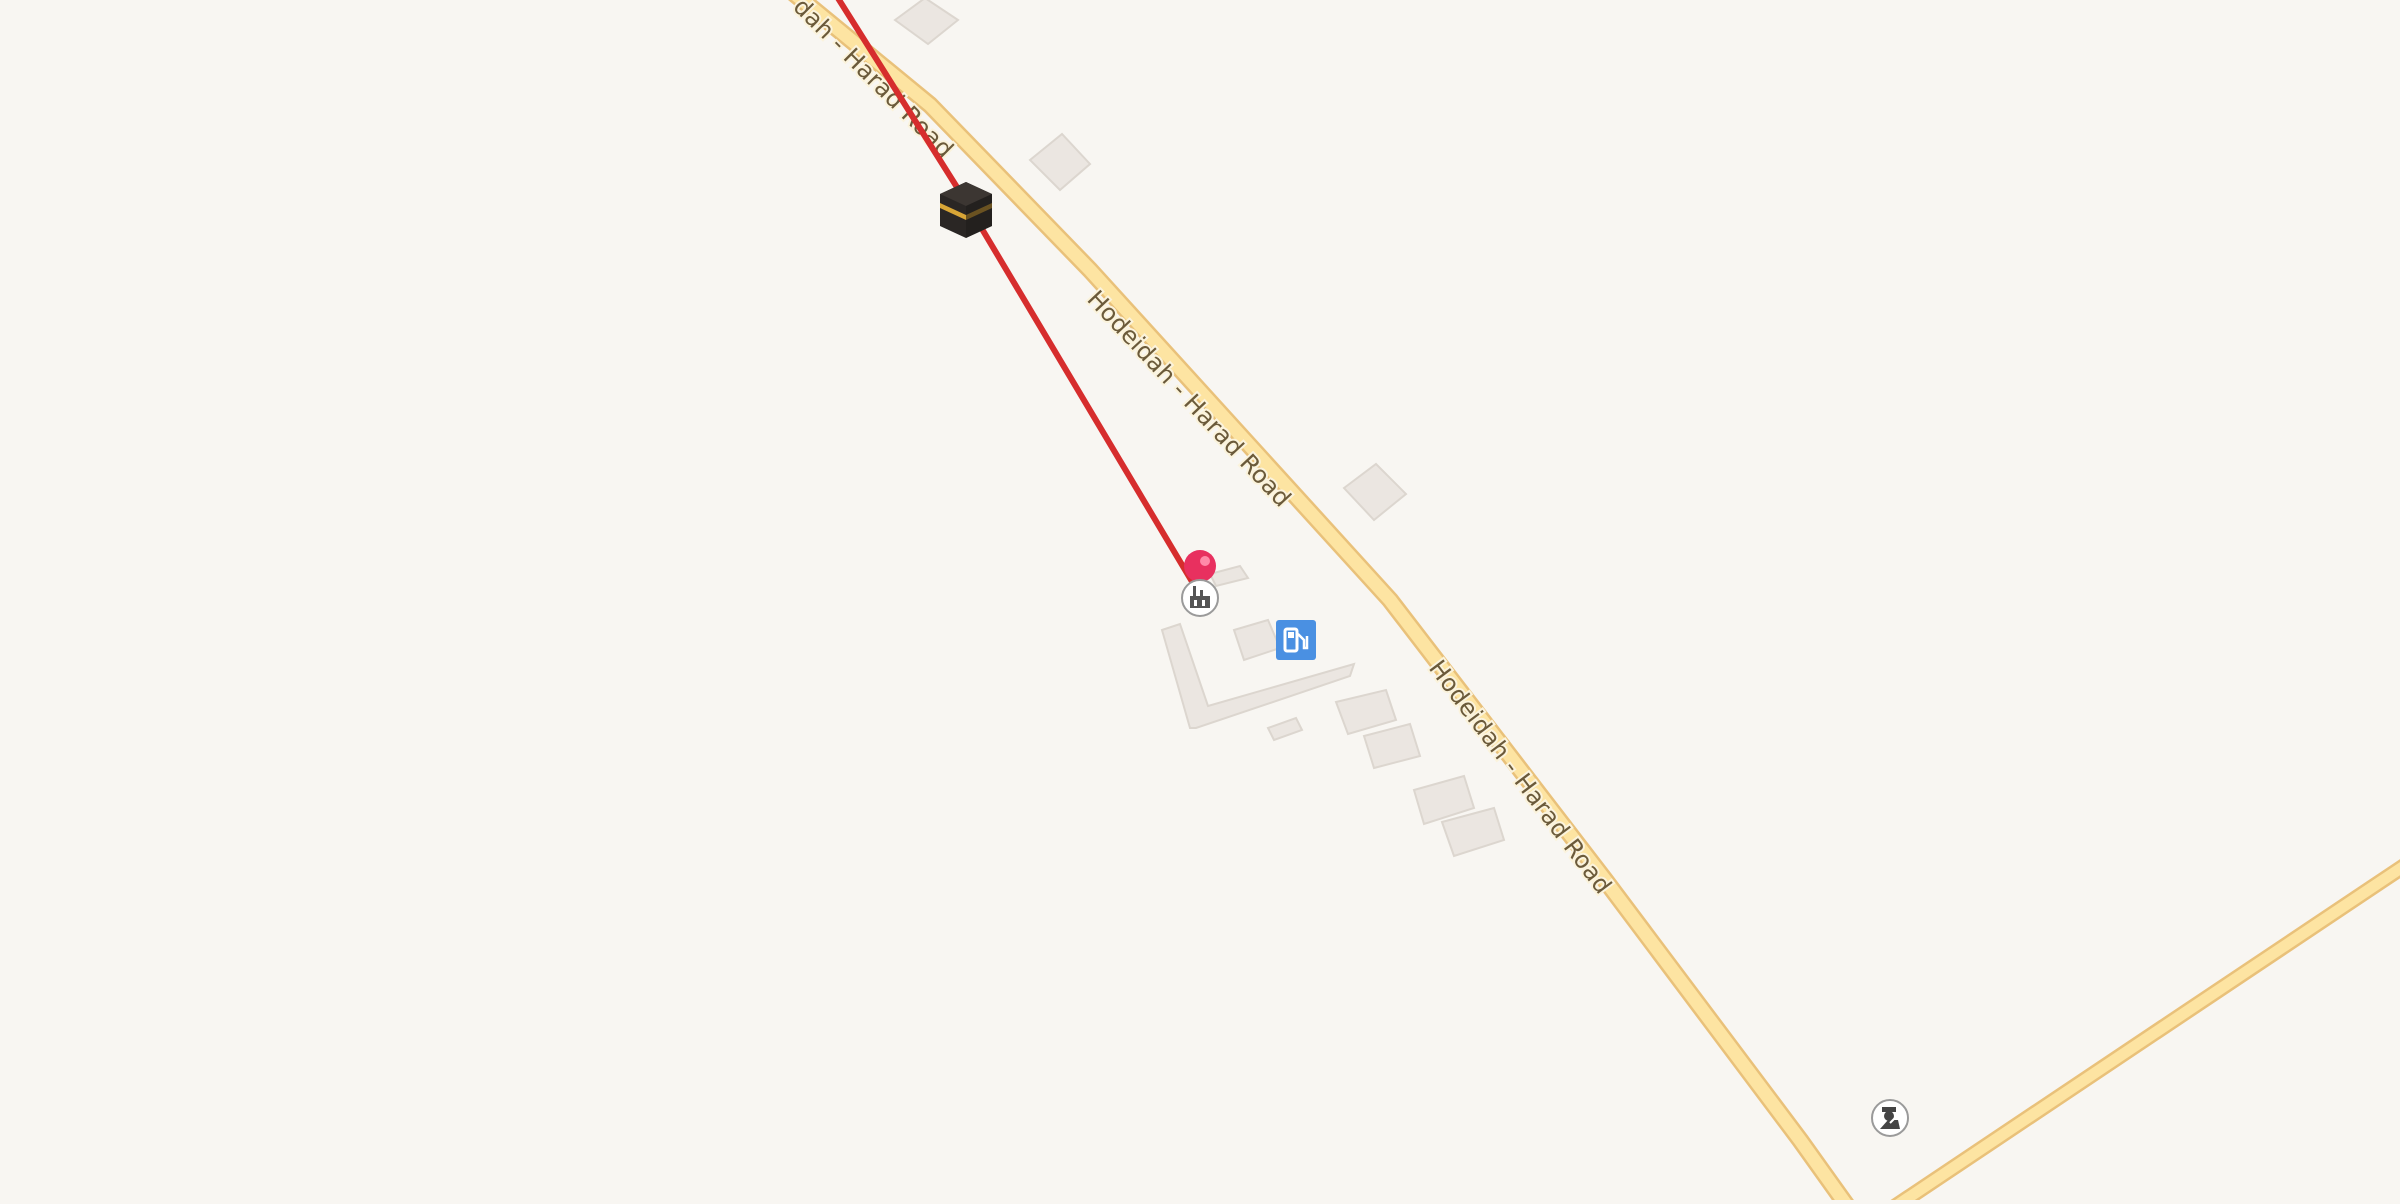 The height and width of the screenshot is (1204, 2400). I want to click on police-poi-icon, so click(1890, 1118).